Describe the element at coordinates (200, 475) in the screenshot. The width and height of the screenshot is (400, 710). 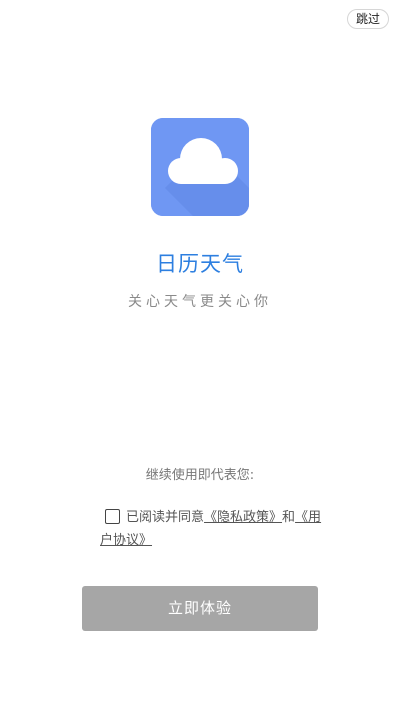
I see `consent-notice: 继续使用即代表您:` at that location.